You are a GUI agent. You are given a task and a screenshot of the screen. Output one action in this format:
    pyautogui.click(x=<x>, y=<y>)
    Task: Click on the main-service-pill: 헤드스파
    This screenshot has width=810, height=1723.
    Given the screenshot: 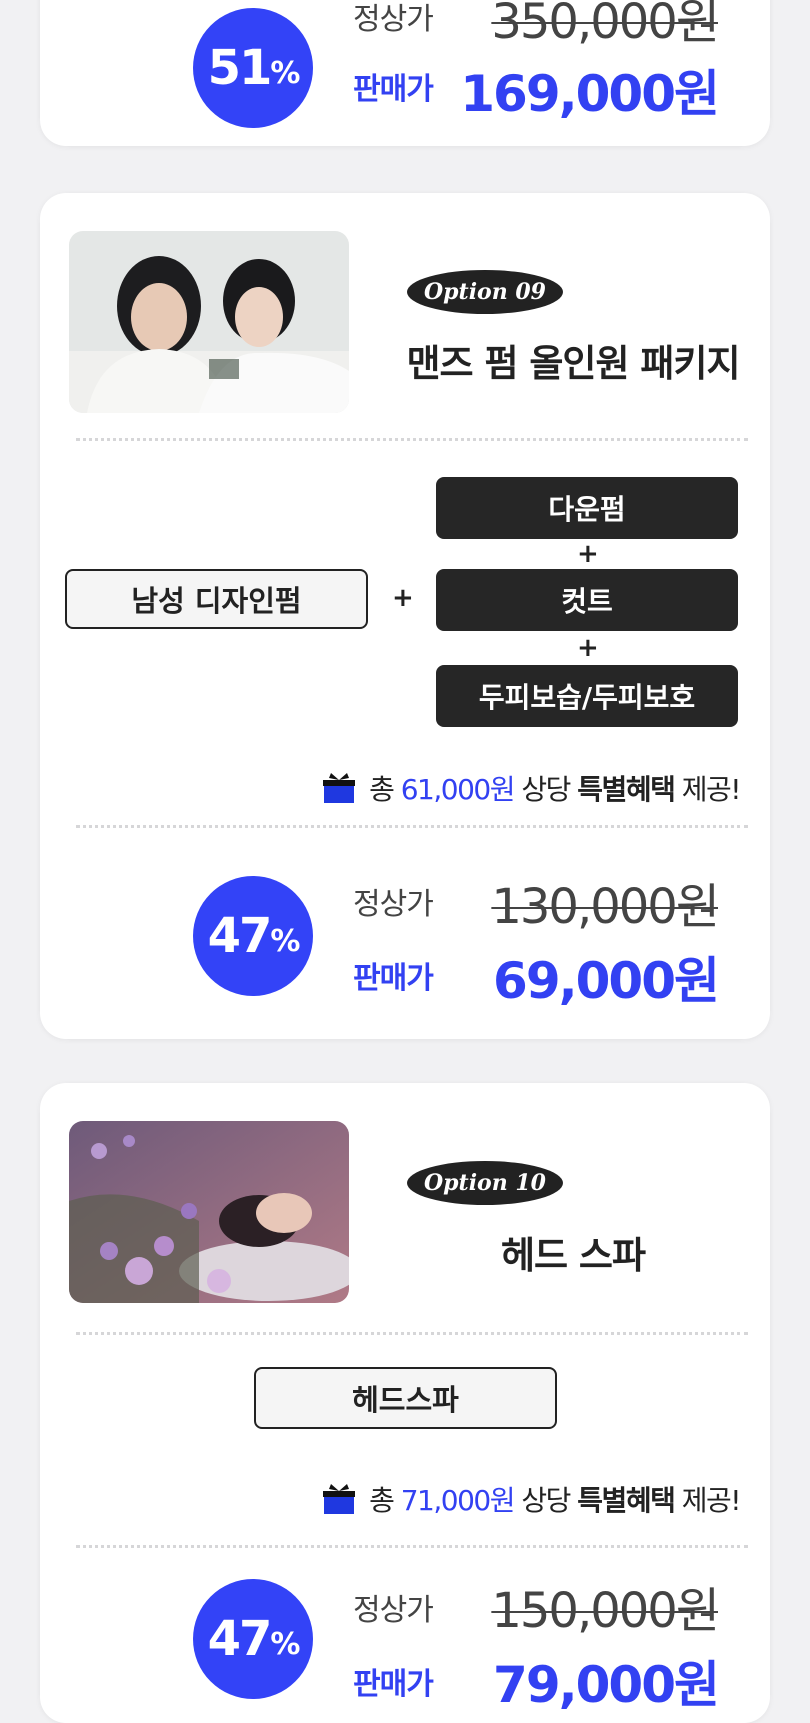 What is the action you would take?
    pyautogui.click(x=405, y=1398)
    